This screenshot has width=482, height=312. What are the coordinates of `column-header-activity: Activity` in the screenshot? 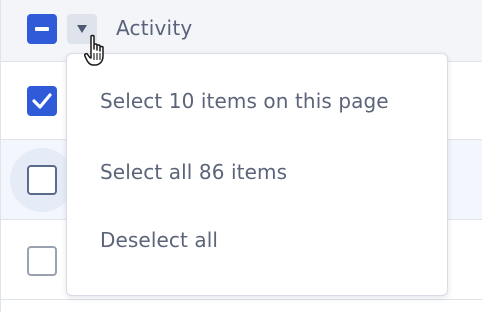 It's located at (154, 28).